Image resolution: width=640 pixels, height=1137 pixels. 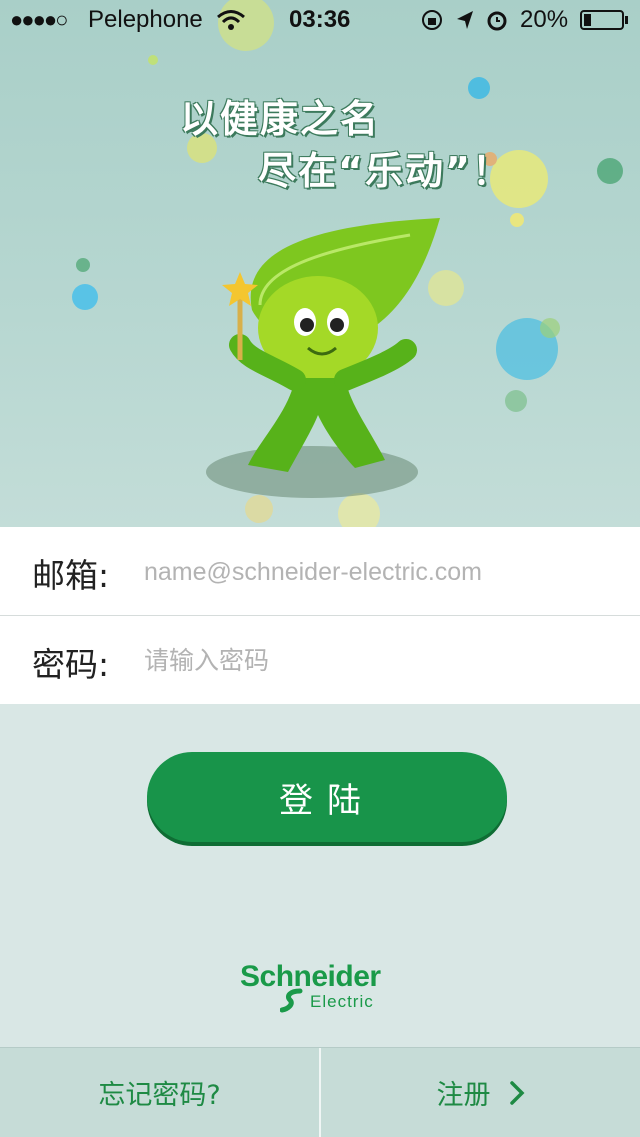 I want to click on signal-icon: ●●●●○, so click(x=39, y=19).